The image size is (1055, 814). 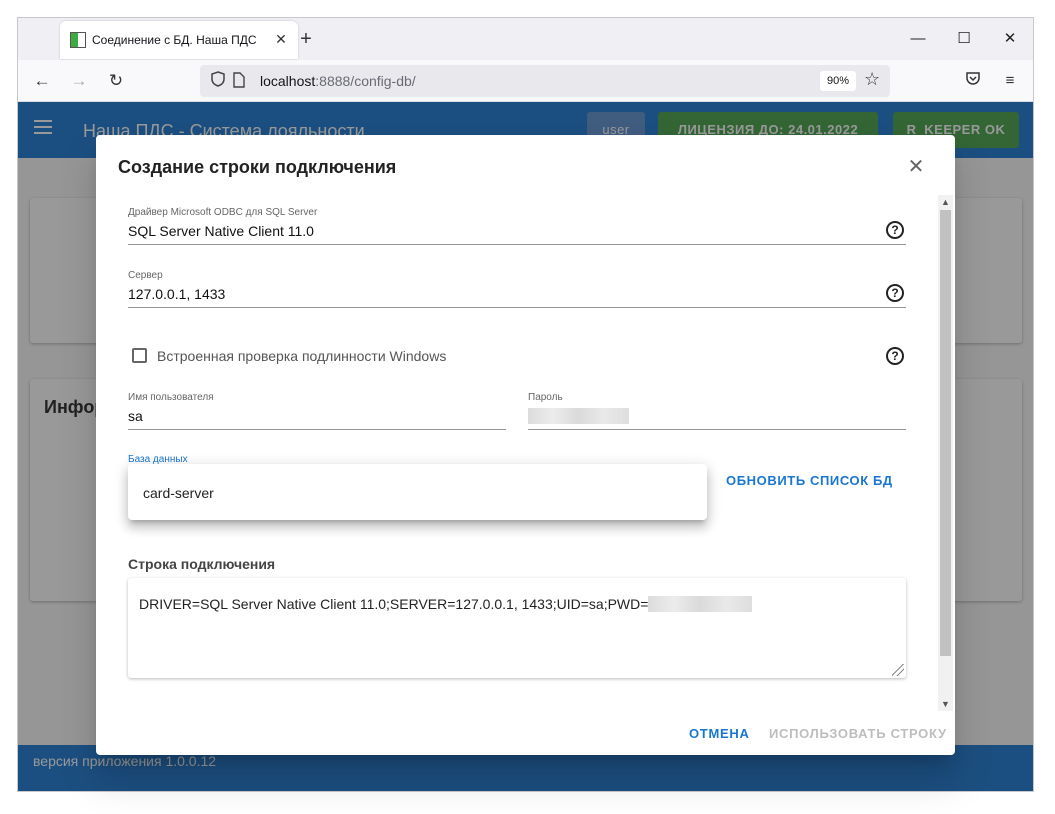 What do you see at coordinates (78, 40) in the screenshot?
I see `favicon-icon` at bounding box center [78, 40].